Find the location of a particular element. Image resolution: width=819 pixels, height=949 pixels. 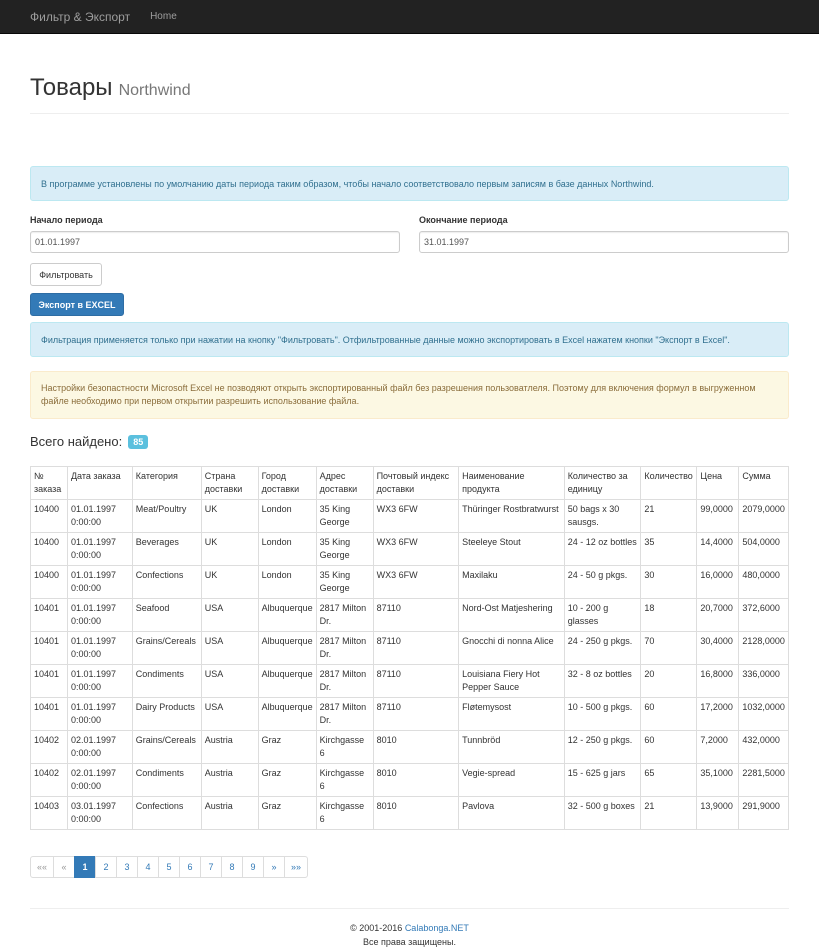

top-navbar: Фильтр & Экспорт Home is located at coordinates (409, 17).